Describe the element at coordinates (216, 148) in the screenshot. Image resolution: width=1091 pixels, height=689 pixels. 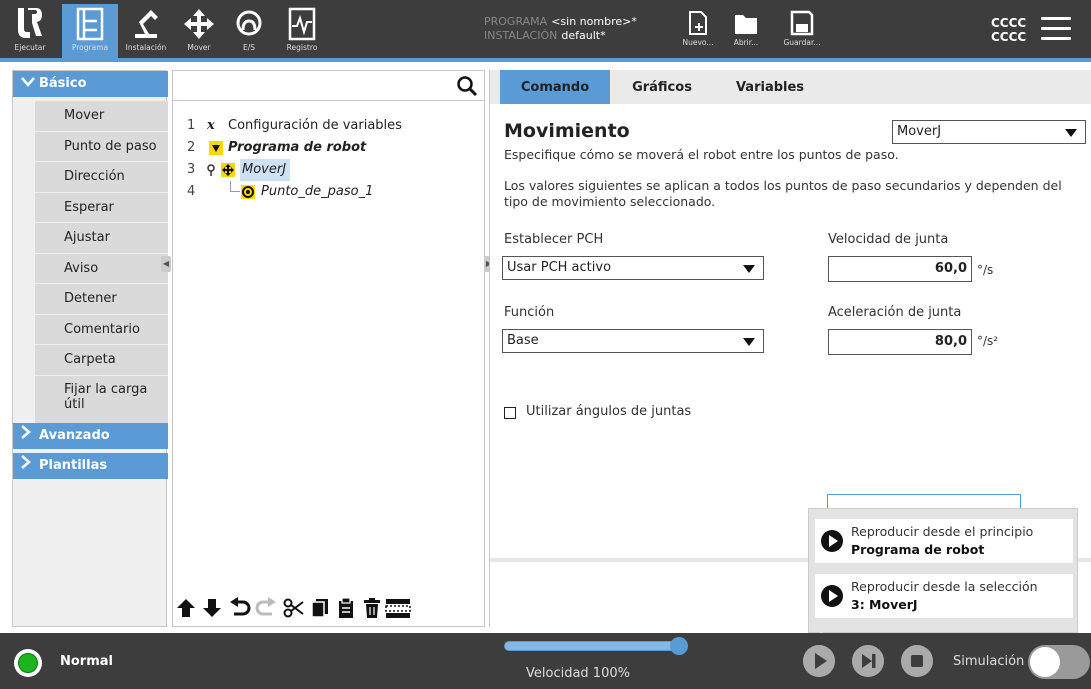
I see `collapse-triangle-icon` at that location.